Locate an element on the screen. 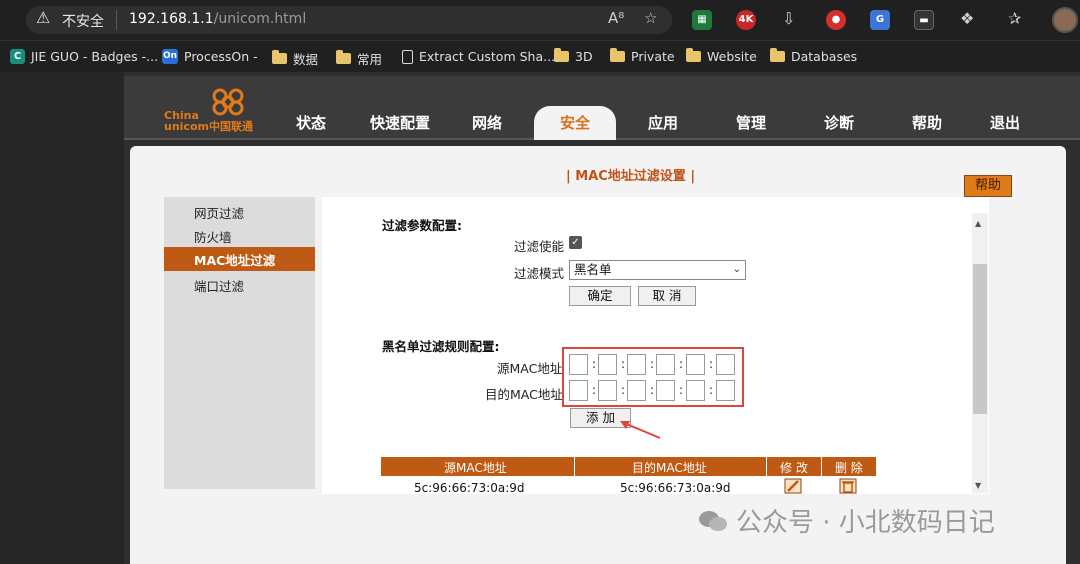  unicom-logo: China unicom中国联通 is located at coordinates (209, 110).